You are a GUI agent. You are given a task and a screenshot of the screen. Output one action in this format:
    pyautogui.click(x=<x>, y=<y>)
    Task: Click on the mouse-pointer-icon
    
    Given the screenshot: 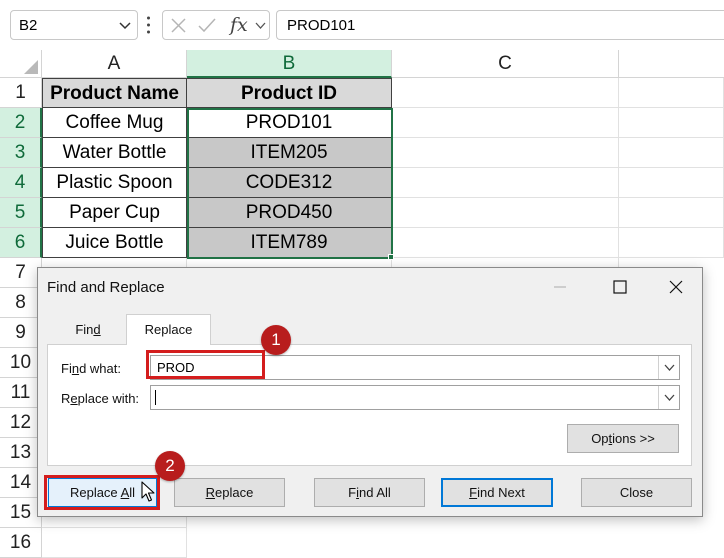 What is the action you would take?
    pyautogui.click(x=148, y=491)
    